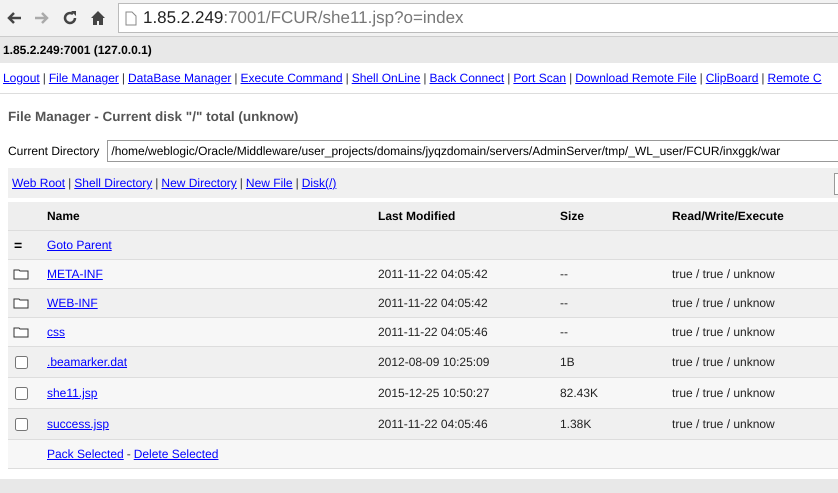  Describe the element at coordinates (434, 393) in the screenshot. I see `table-cell-text: 2015-12-25 10:50:27` at that location.